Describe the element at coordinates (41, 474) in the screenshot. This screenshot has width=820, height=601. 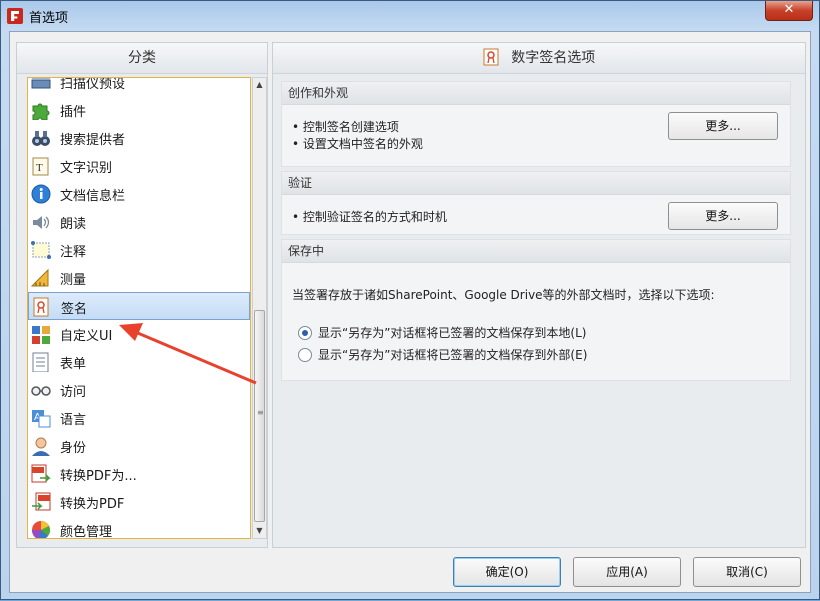
I see `convert-from-pdf-icon` at that location.